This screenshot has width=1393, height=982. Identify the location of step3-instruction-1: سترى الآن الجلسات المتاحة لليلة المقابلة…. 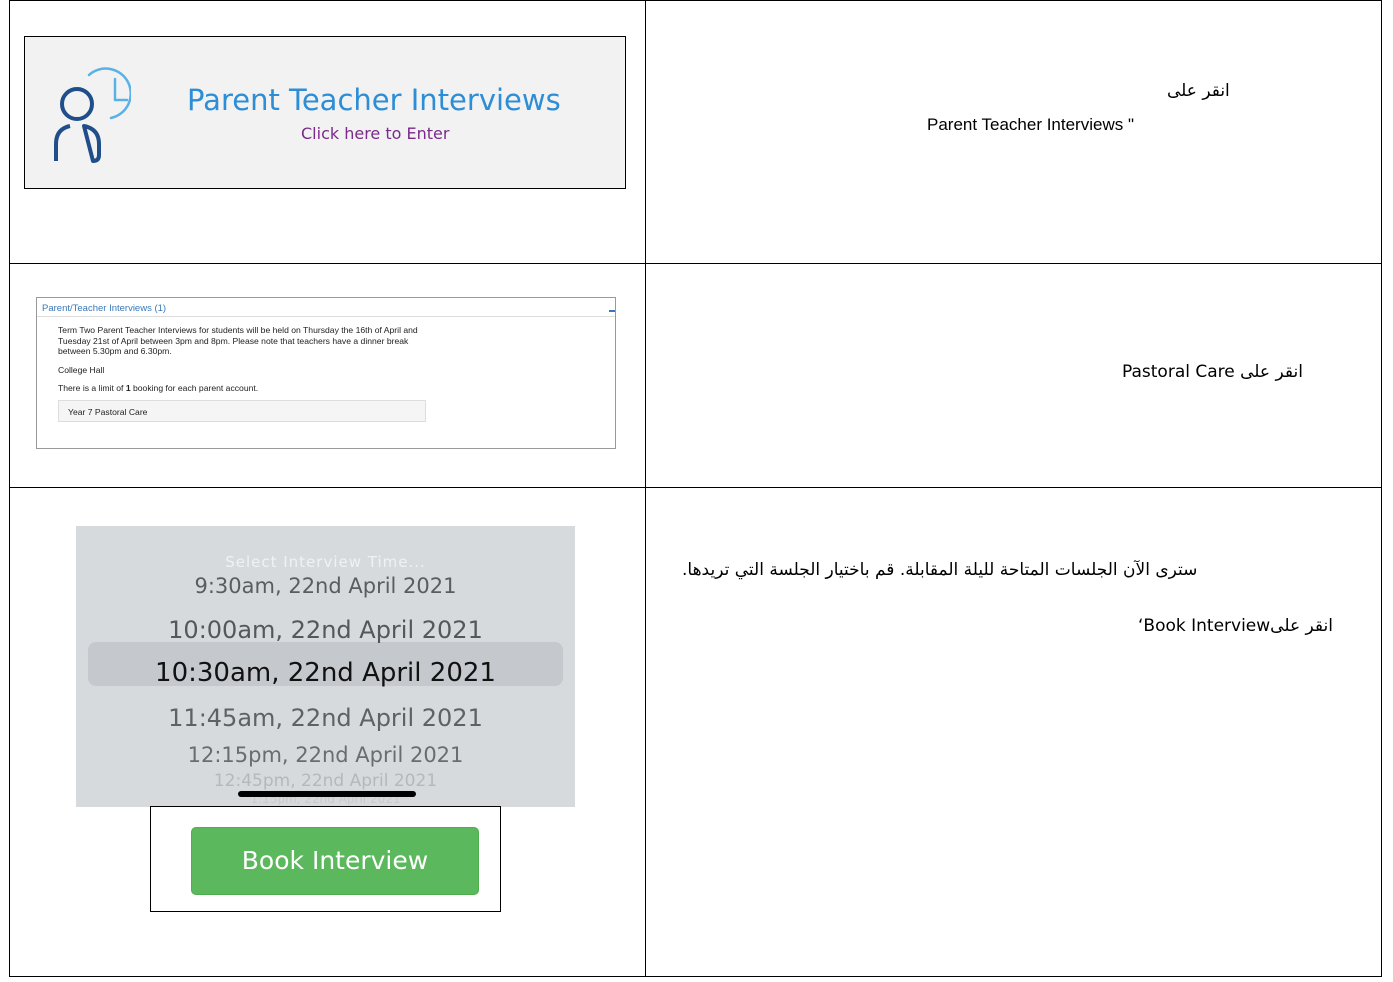
(940, 570).